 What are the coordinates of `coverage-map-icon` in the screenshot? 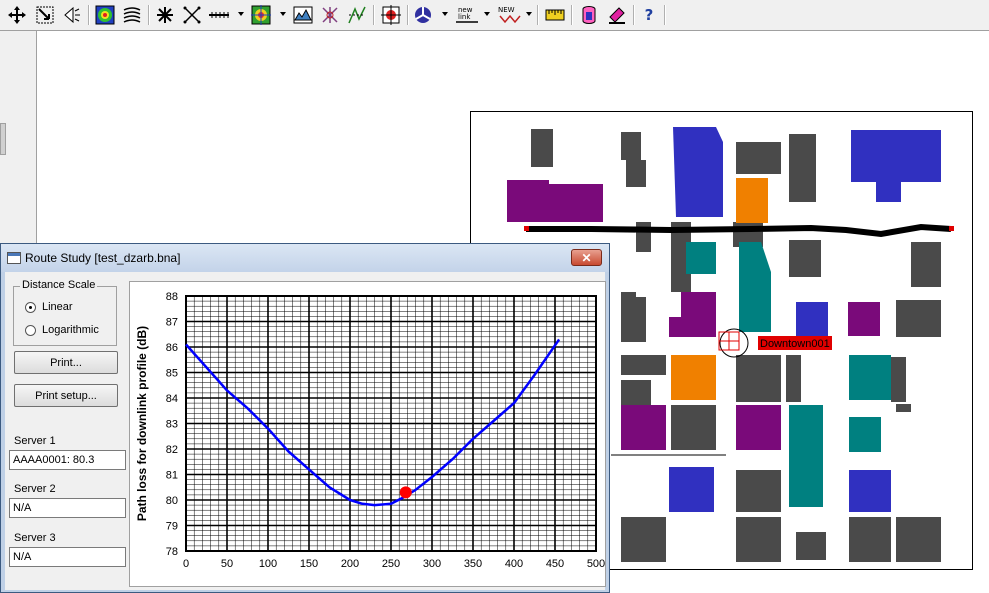 It's located at (105, 15).